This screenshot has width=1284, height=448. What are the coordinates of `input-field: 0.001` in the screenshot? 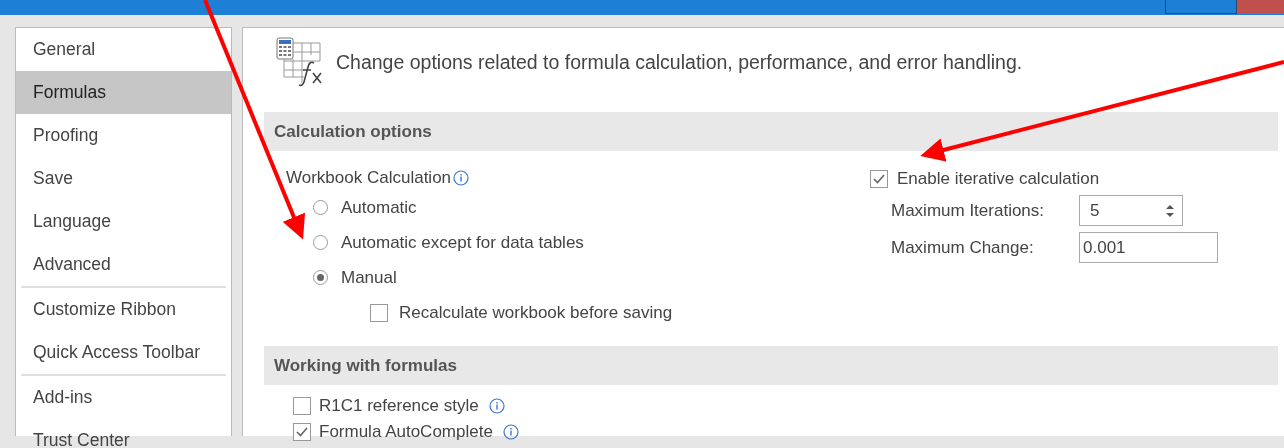 It's located at (1148, 247).